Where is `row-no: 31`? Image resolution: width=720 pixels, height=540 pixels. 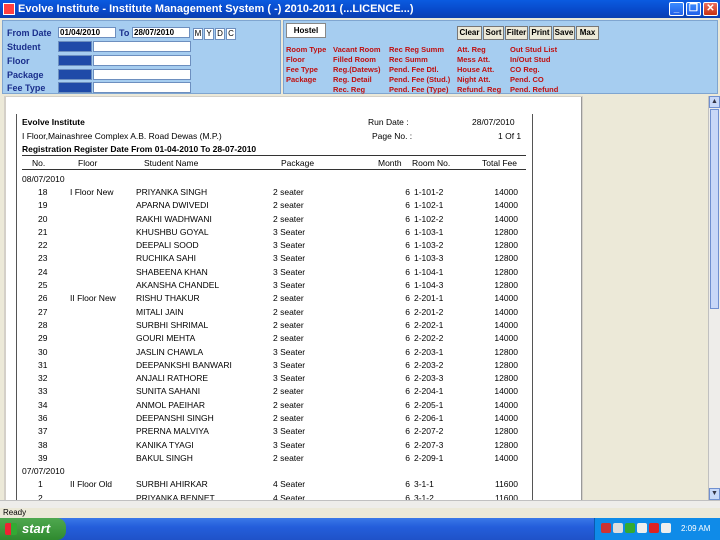
row-no: 31 is located at coordinates (43, 364).